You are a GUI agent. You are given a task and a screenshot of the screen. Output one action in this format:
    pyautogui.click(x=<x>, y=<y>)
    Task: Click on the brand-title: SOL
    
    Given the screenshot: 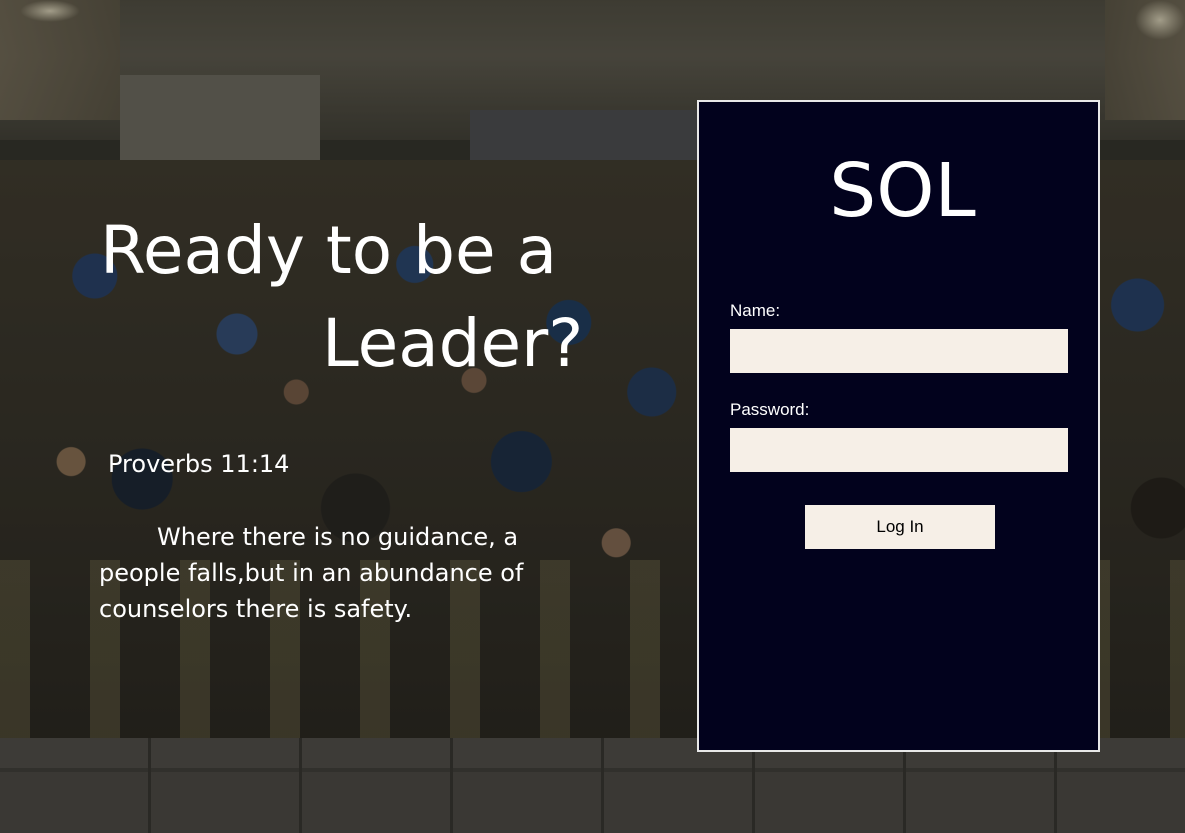 What is the action you would take?
    pyautogui.click(x=902, y=191)
    